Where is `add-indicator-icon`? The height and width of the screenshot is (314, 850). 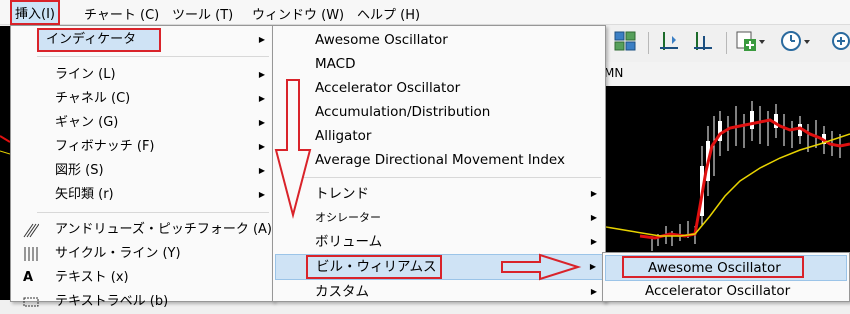
add-indicator-icon is located at coordinates (751, 44).